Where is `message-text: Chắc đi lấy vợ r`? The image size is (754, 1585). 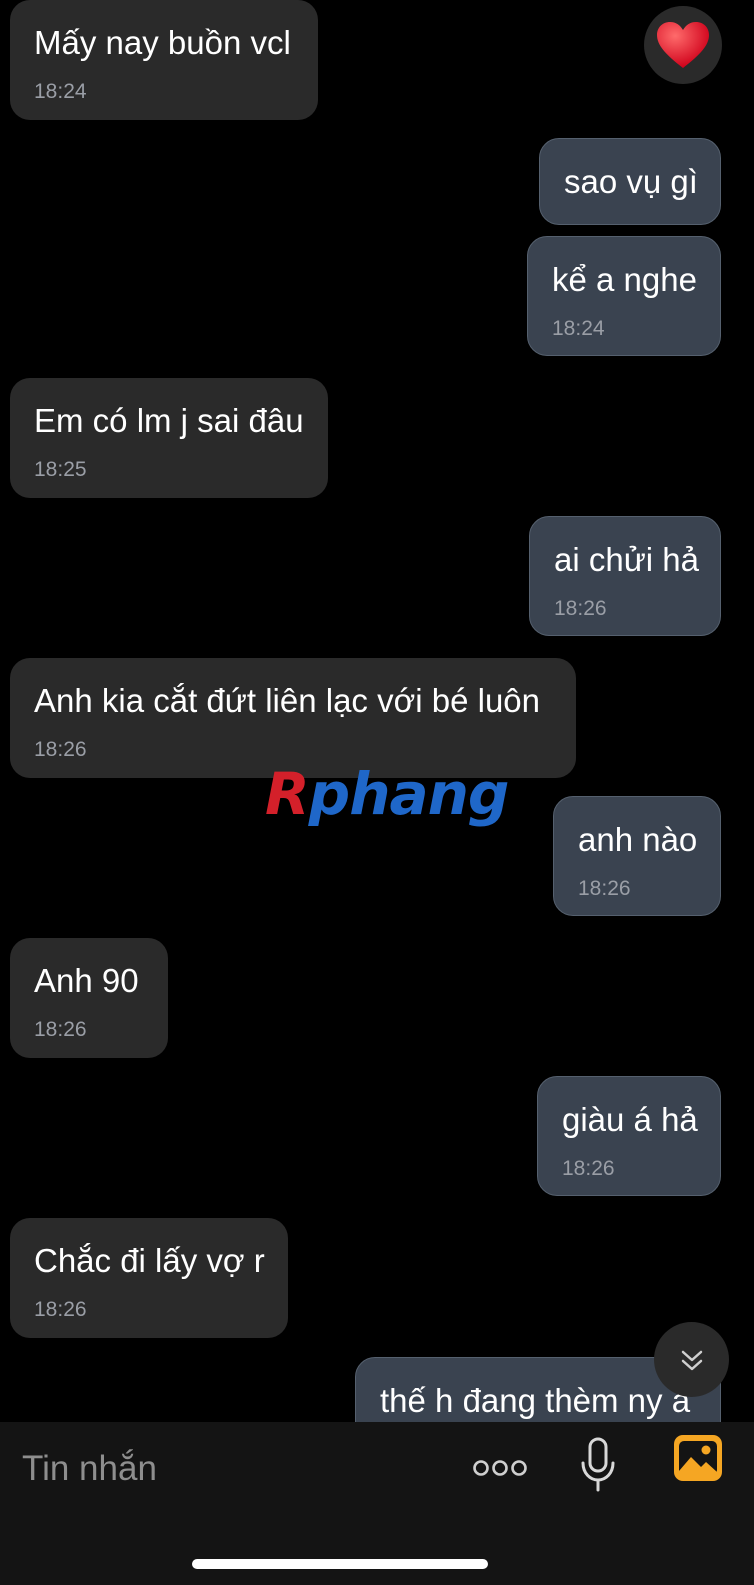 message-text: Chắc đi lấy vợ r is located at coordinates (149, 1260).